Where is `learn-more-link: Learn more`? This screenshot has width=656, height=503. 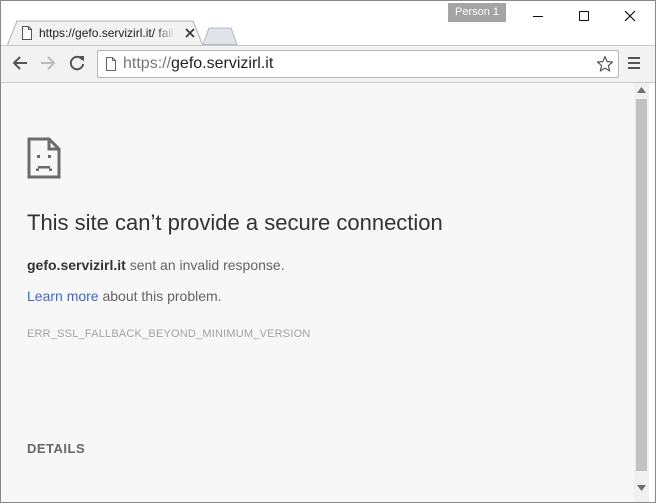
learn-more-link: Learn more is located at coordinates (63, 296).